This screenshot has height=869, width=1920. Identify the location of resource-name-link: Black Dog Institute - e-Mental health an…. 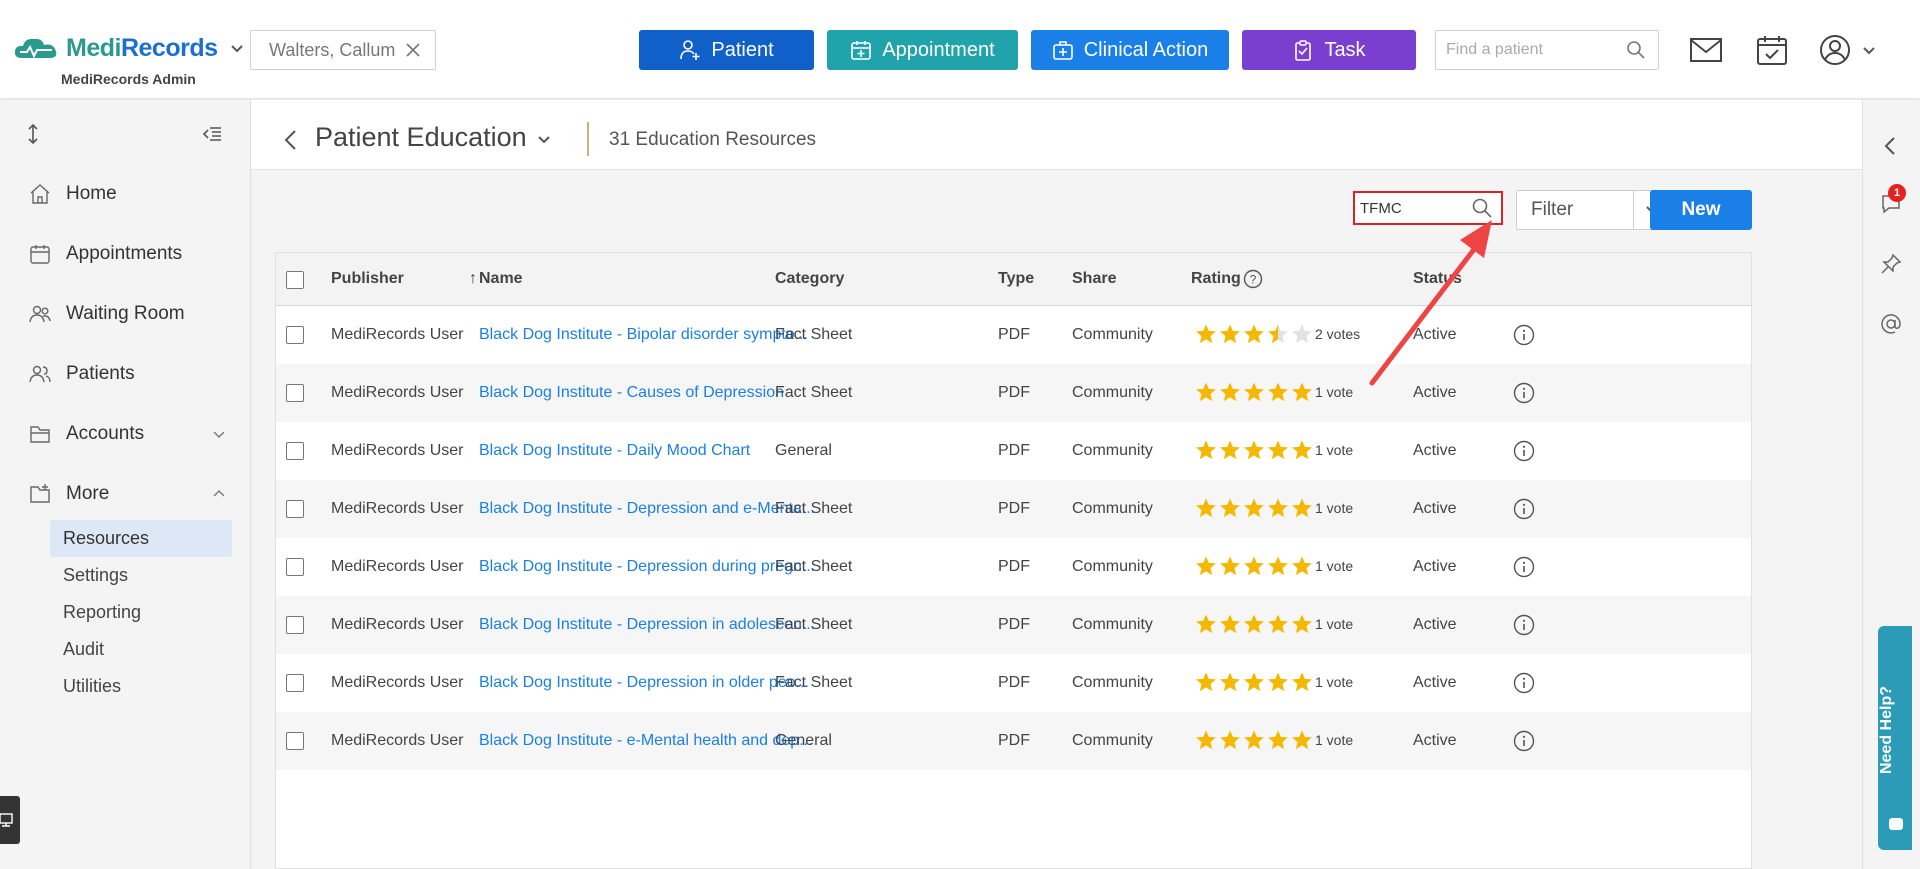
(646, 741).